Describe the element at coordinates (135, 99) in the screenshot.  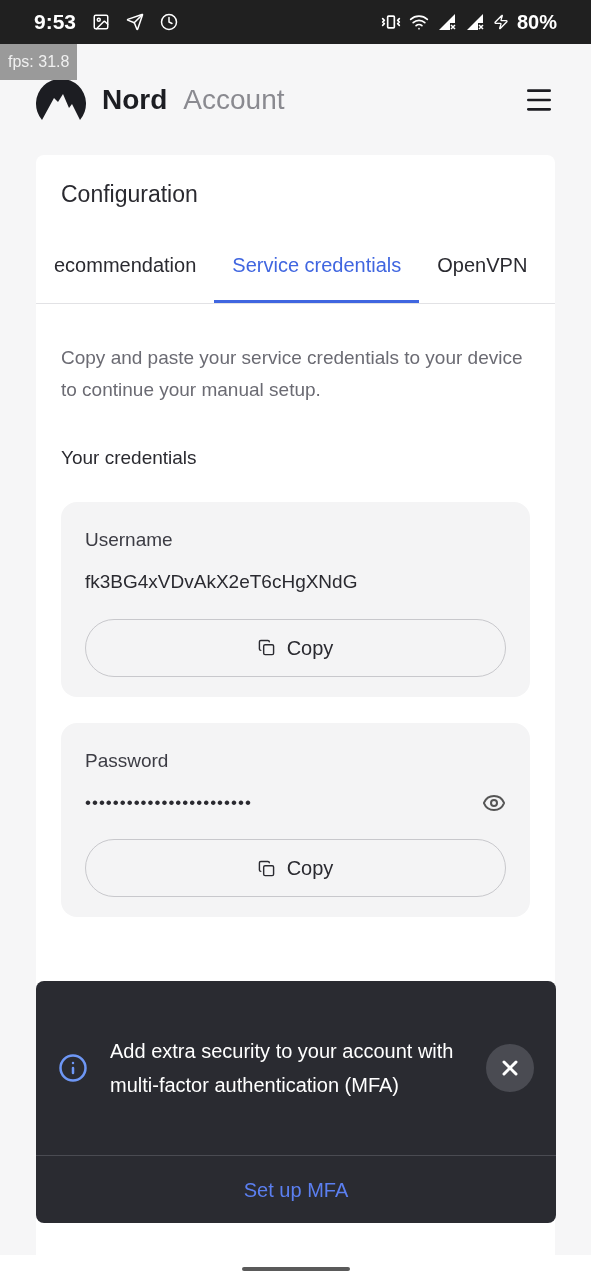
I see `brand-name: Nord` at that location.